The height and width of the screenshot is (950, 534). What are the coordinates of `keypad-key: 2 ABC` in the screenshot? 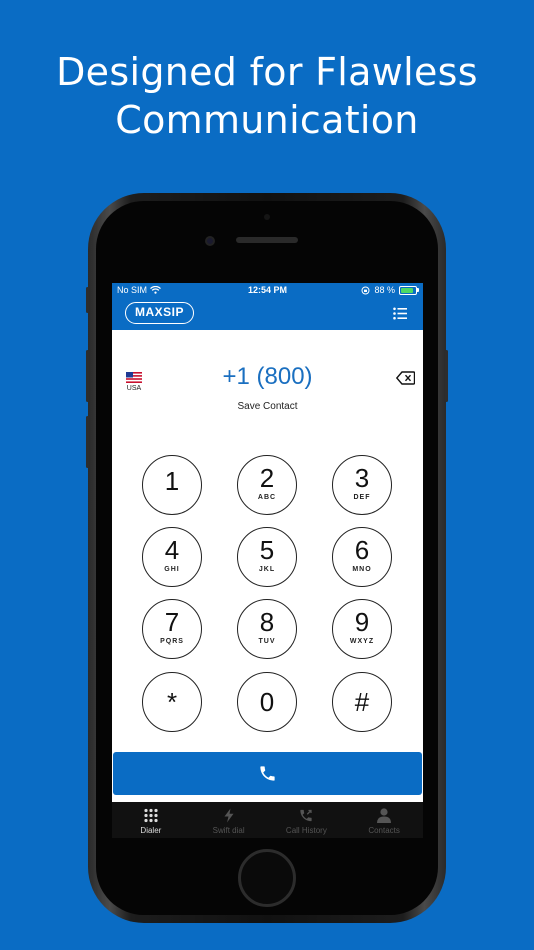 It's located at (267, 485).